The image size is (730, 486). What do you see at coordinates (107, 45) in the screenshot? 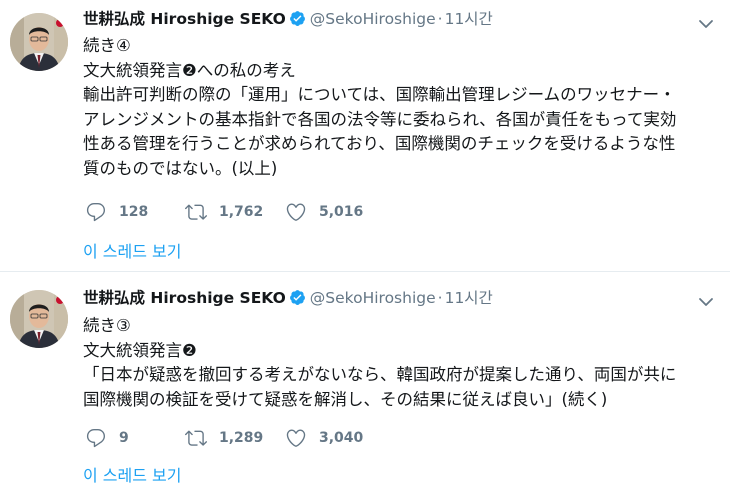
I see `tweet-text-line: 続き④` at bounding box center [107, 45].